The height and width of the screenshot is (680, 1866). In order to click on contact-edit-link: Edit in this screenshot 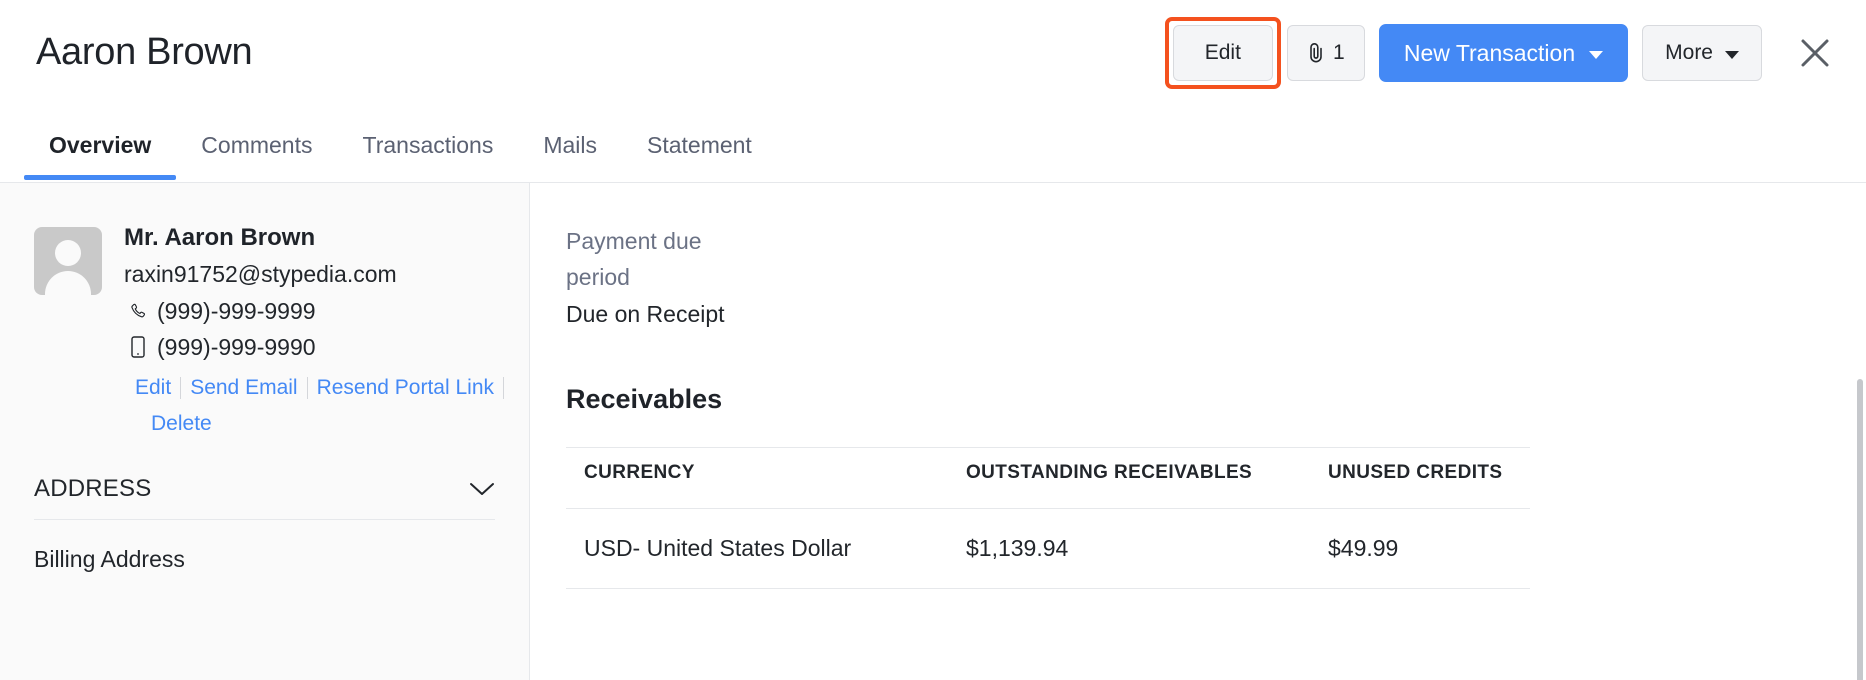, I will do `click(153, 388)`.